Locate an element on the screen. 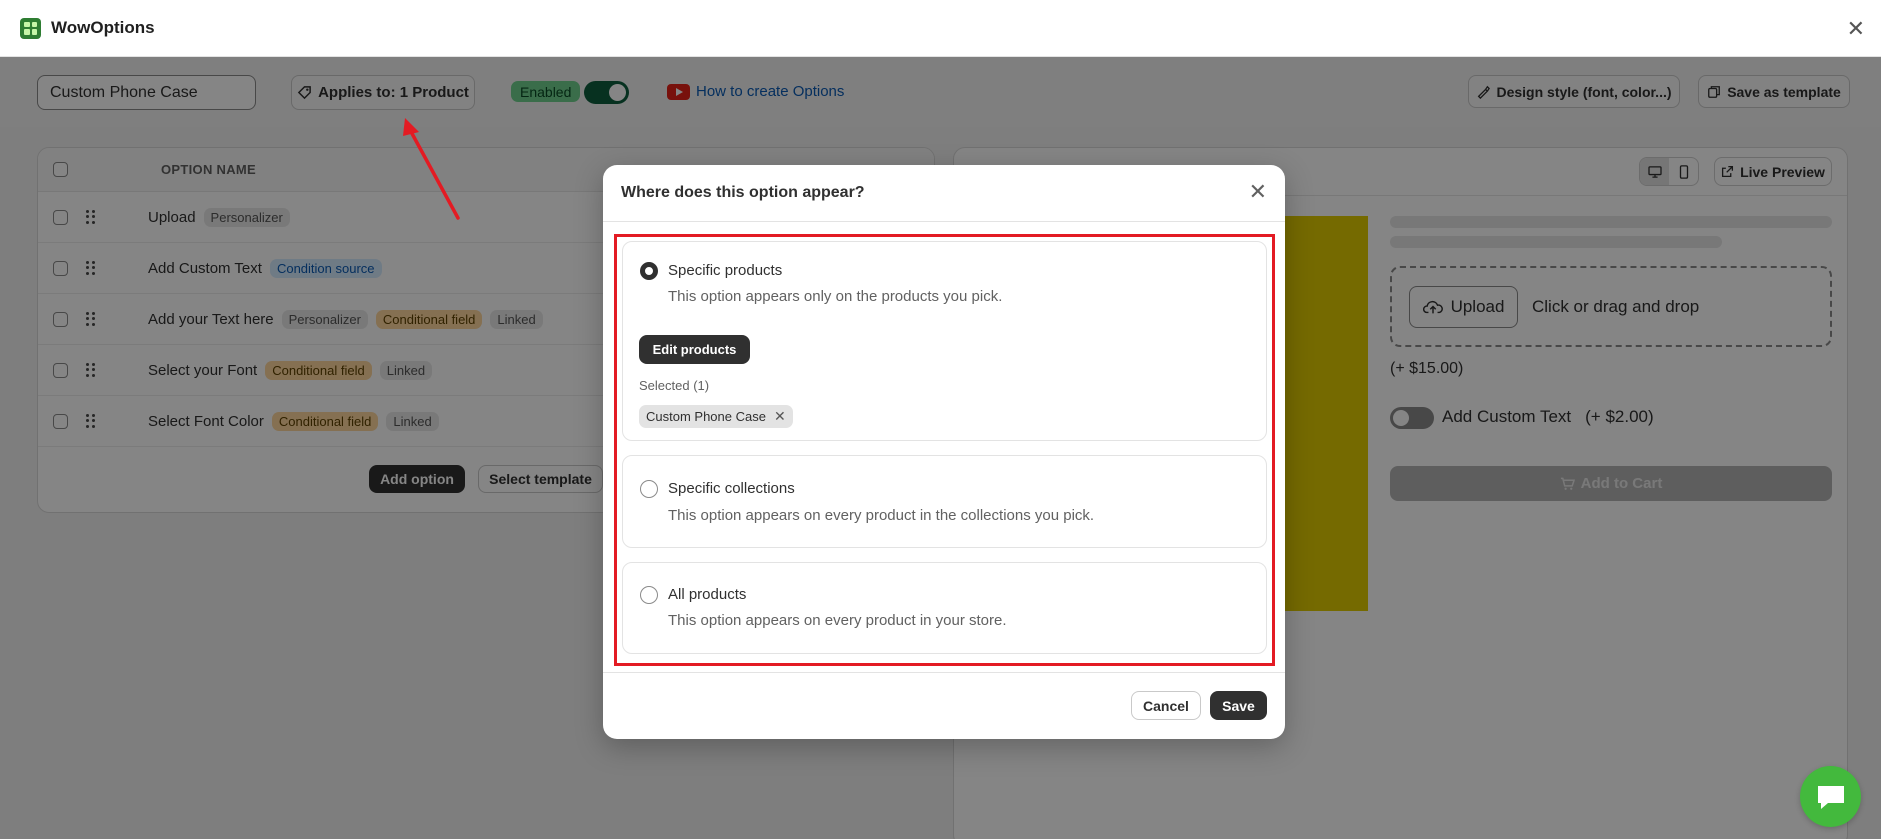 This screenshot has height=839, width=1881. remove-tag-icon: ✕ is located at coordinates (780, 416).